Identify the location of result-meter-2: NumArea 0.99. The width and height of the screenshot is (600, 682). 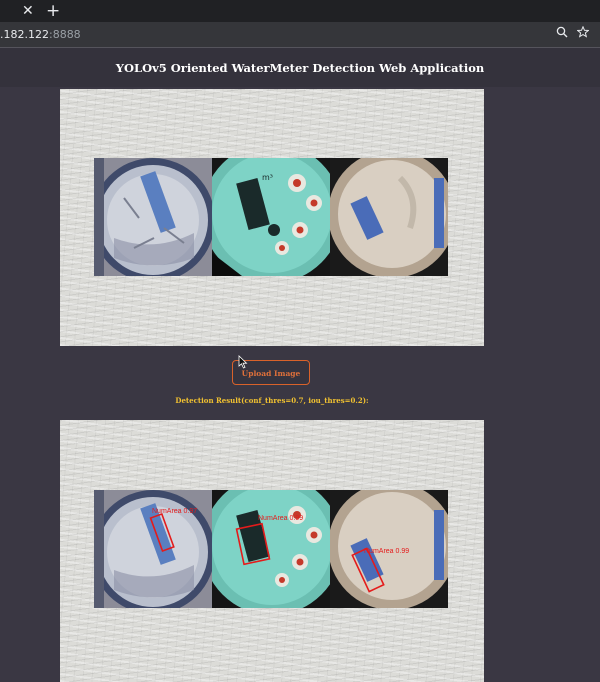
(271, 549).